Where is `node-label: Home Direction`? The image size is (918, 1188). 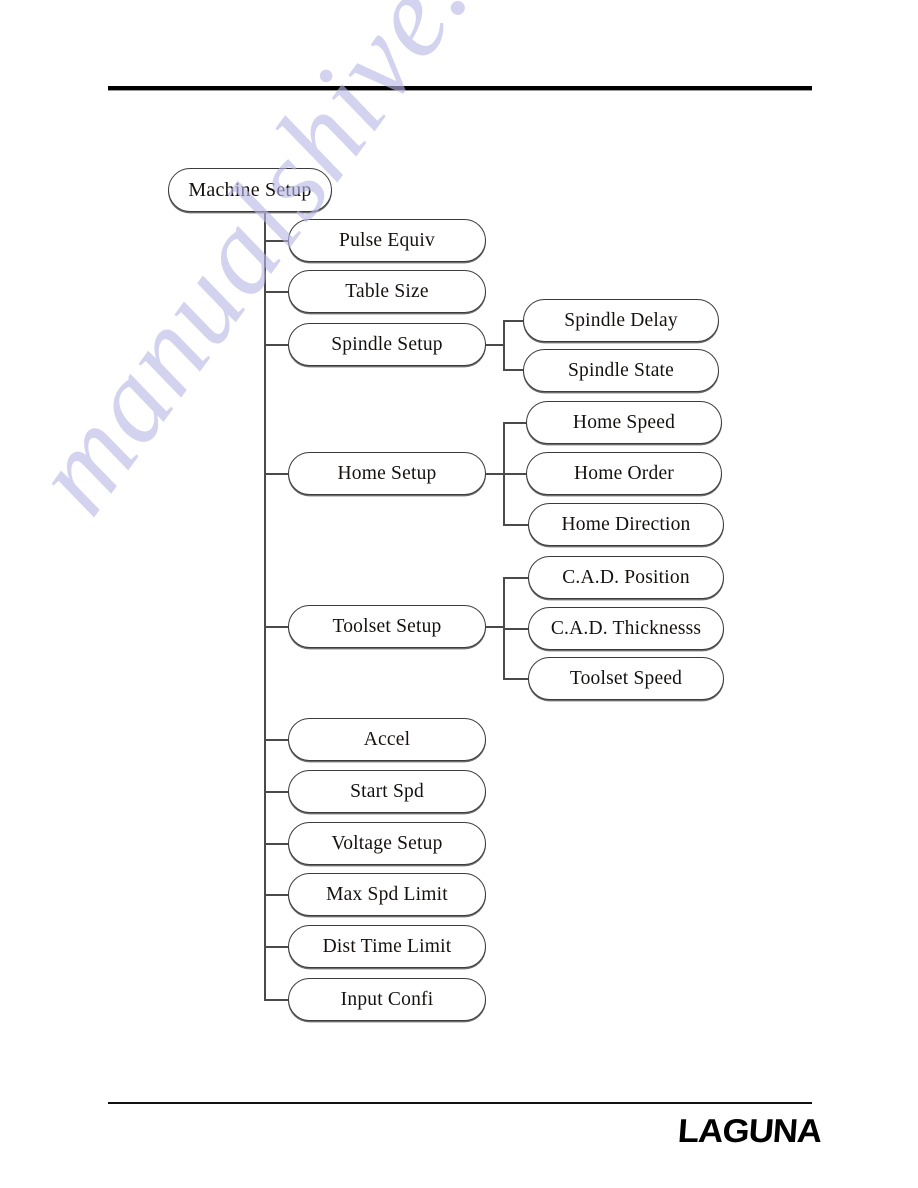
node-label: Home Direction is located at coordinates (626, 524).